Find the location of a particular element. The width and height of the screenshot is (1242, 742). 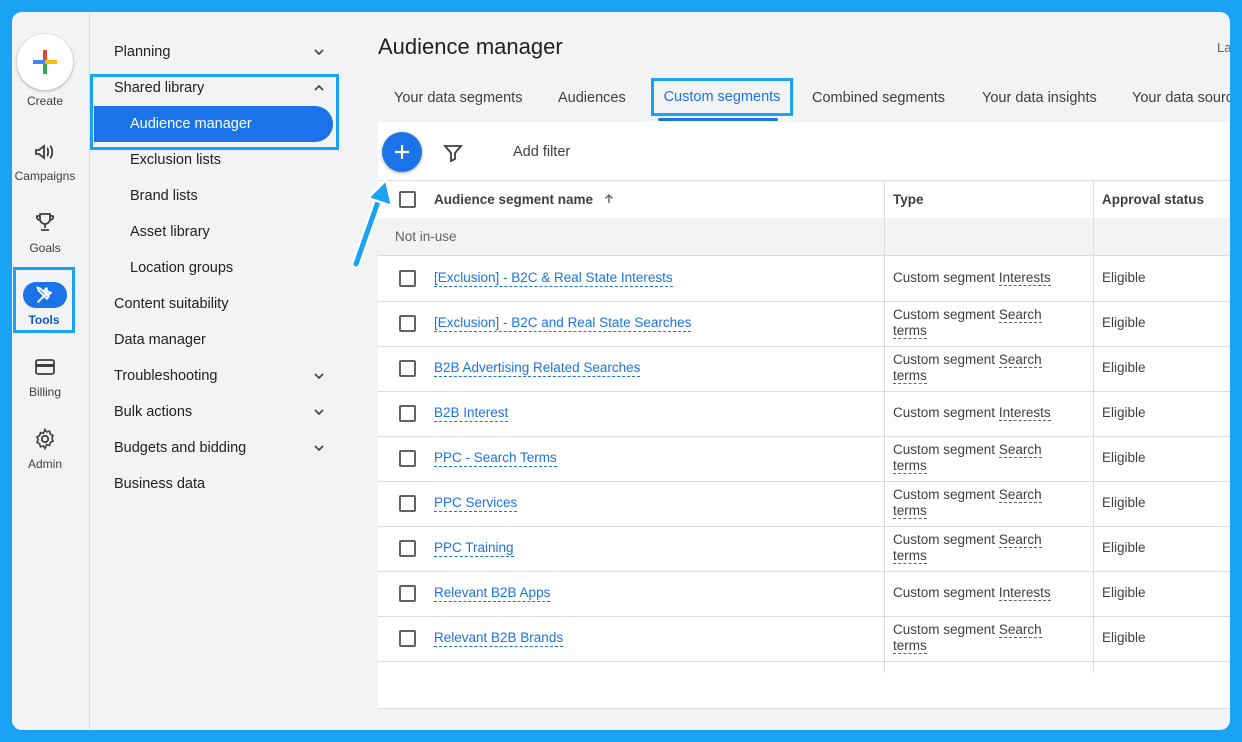

page-title: Audience manager is located at coordinates (470, 46).